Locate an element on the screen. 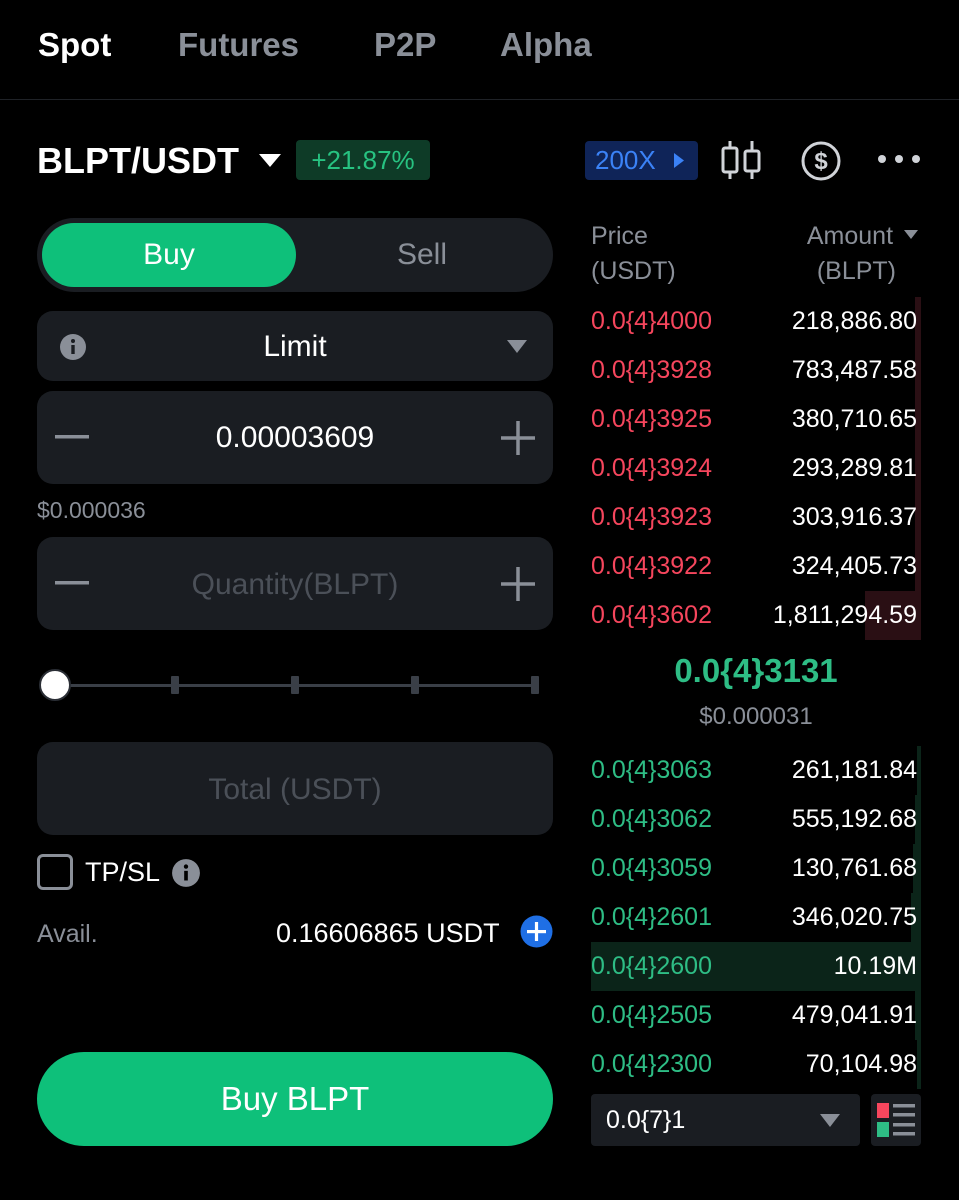 The width and height of the screenshot is (959, 1200). ask-amount: 324,405.73 is located at coordinates (854, 566).